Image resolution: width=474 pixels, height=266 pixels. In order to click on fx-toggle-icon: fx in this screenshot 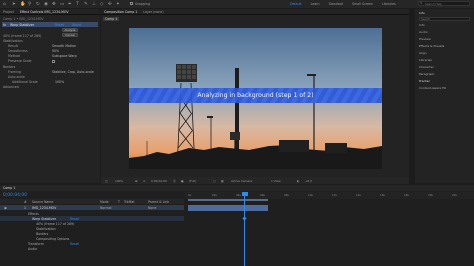, I will do `click(4, 25)`.